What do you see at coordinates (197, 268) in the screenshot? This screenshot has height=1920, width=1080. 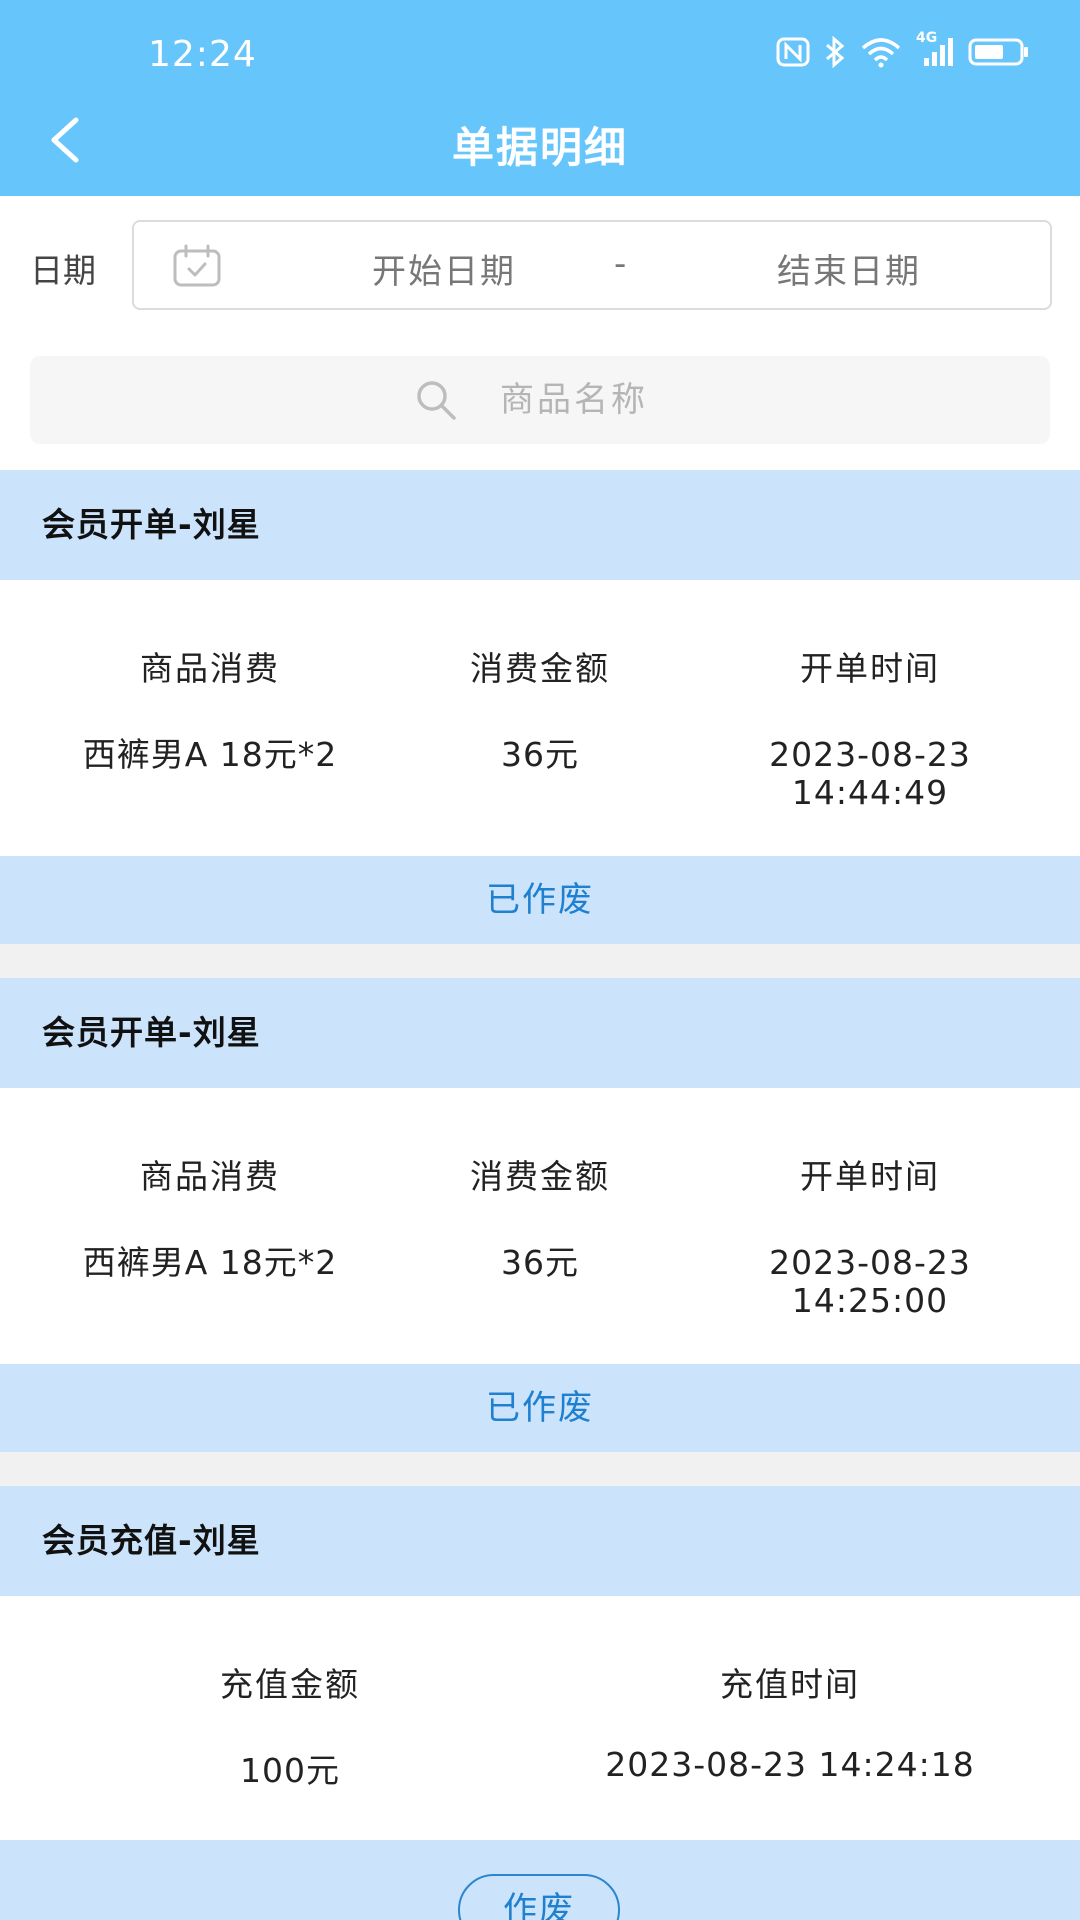 I see `calendar-icon` at bounding box center [197, 268].